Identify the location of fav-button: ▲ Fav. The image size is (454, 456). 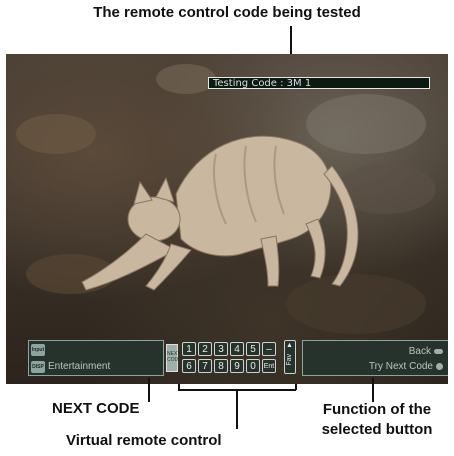
(290, 357).